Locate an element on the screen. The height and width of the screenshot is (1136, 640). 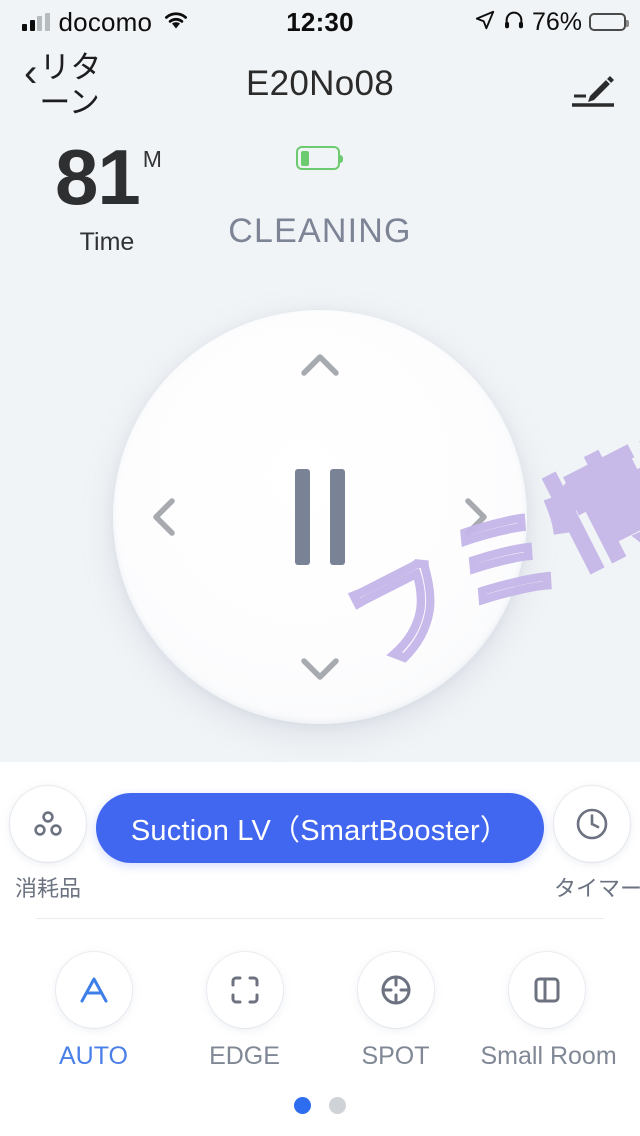
battery-percent-label: 76% is located at coordinates (556, 21).